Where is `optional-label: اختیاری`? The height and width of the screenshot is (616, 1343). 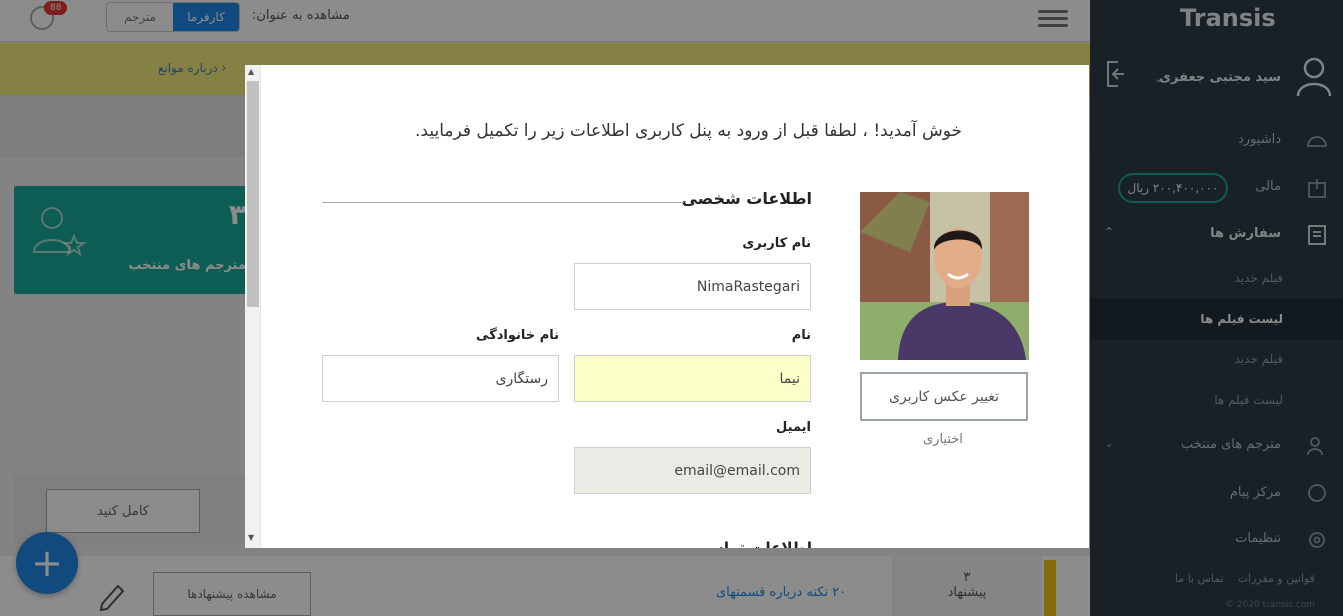 optional-label: اختیاری is located at coordinates (943, 439).